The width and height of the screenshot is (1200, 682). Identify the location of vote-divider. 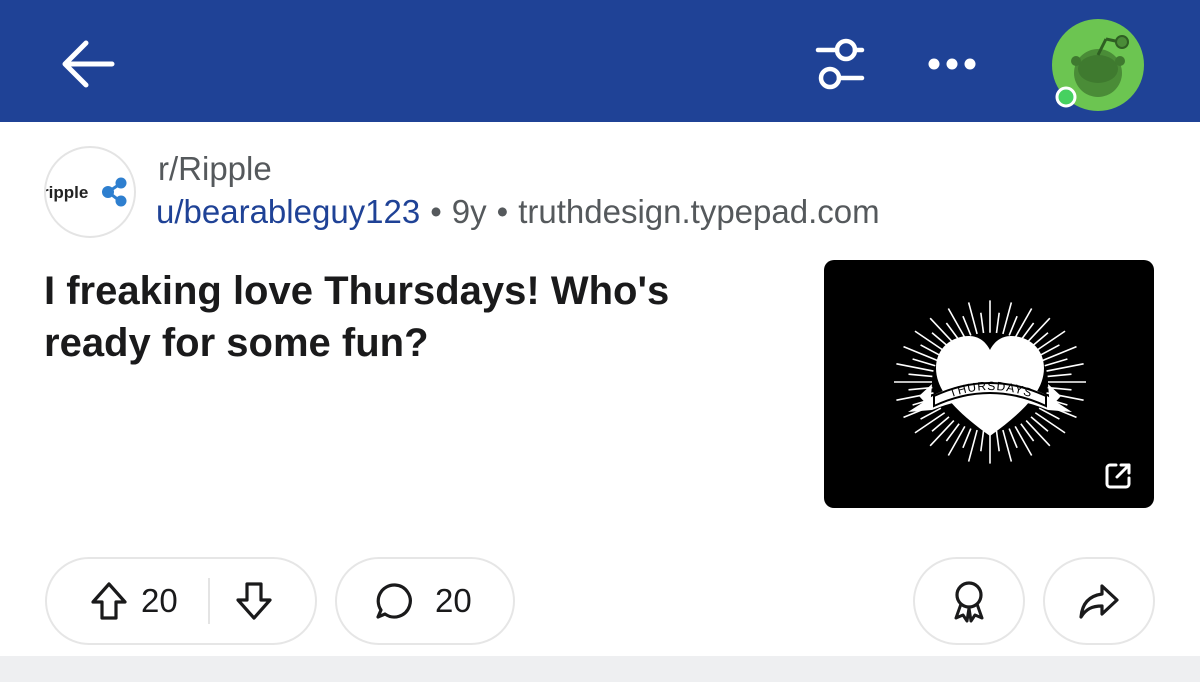
(208, 601).